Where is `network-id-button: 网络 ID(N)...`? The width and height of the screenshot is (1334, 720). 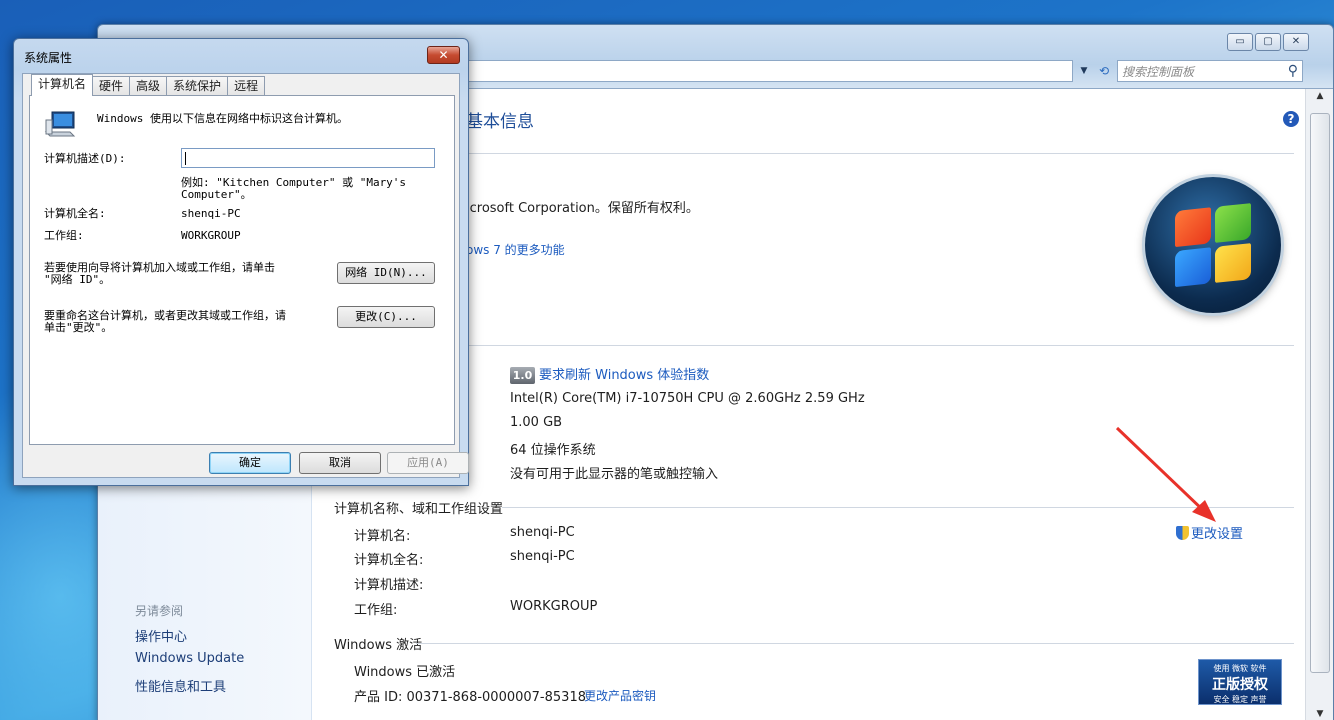
network-id-button: 网络 ID(N)... is located at coordinates (386, 273).